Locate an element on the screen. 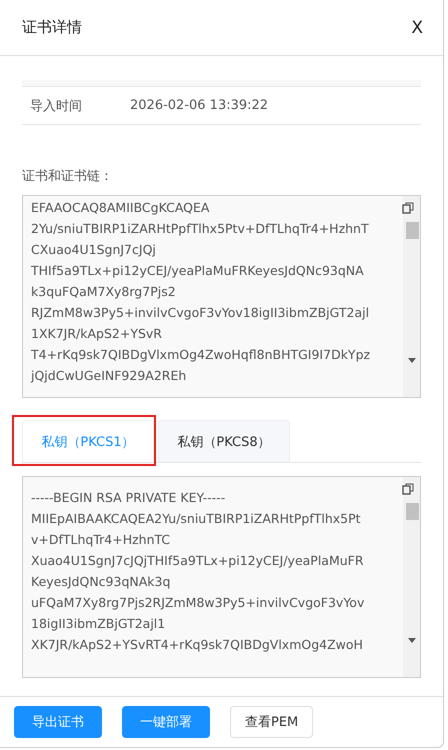  code-line: T4+rKq9sk7QIBDgVlxmOg4ZwoHqfl8nBHTGI9I7DkYpz is located at coordinates (201, 355).